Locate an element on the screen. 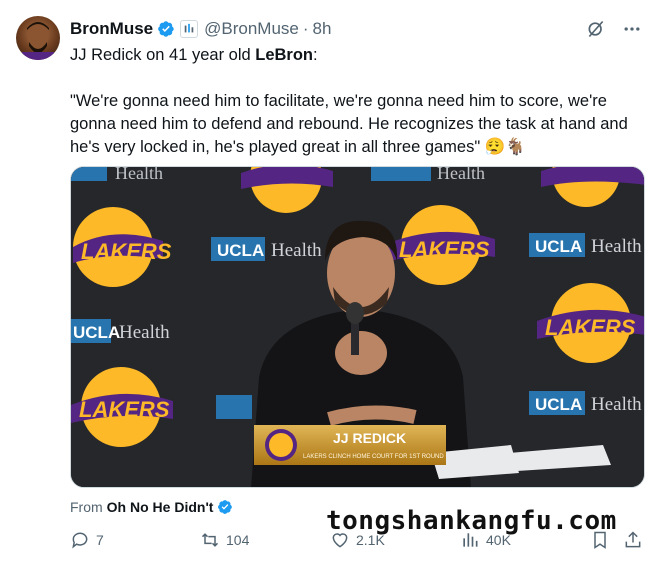 The image size is (660, 561). engagement-bar: 7 104 2.1K 40K is located at coordinates (357, 543).